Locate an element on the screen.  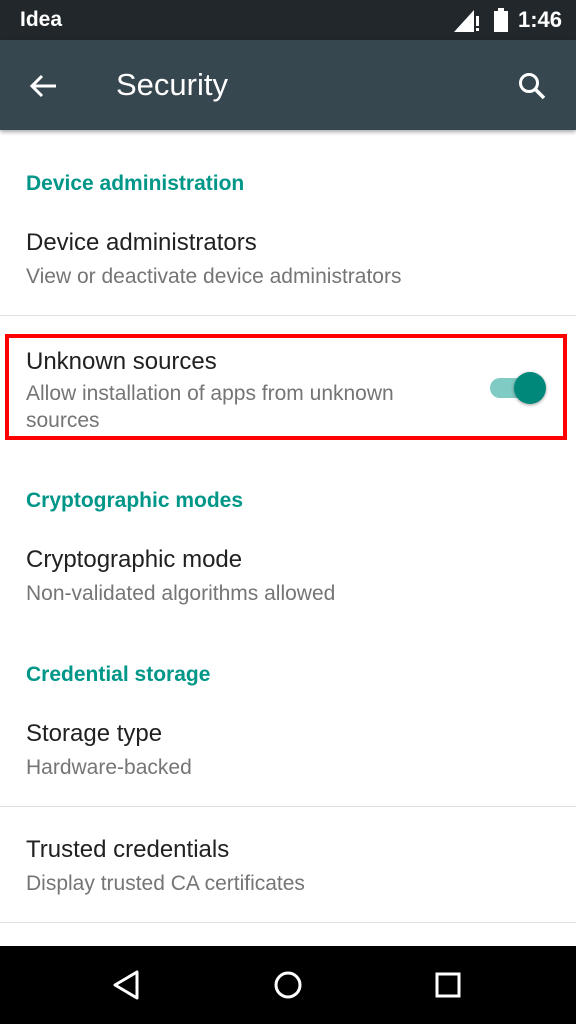
carrier-name: Idea is located at coordinates (41, 19).